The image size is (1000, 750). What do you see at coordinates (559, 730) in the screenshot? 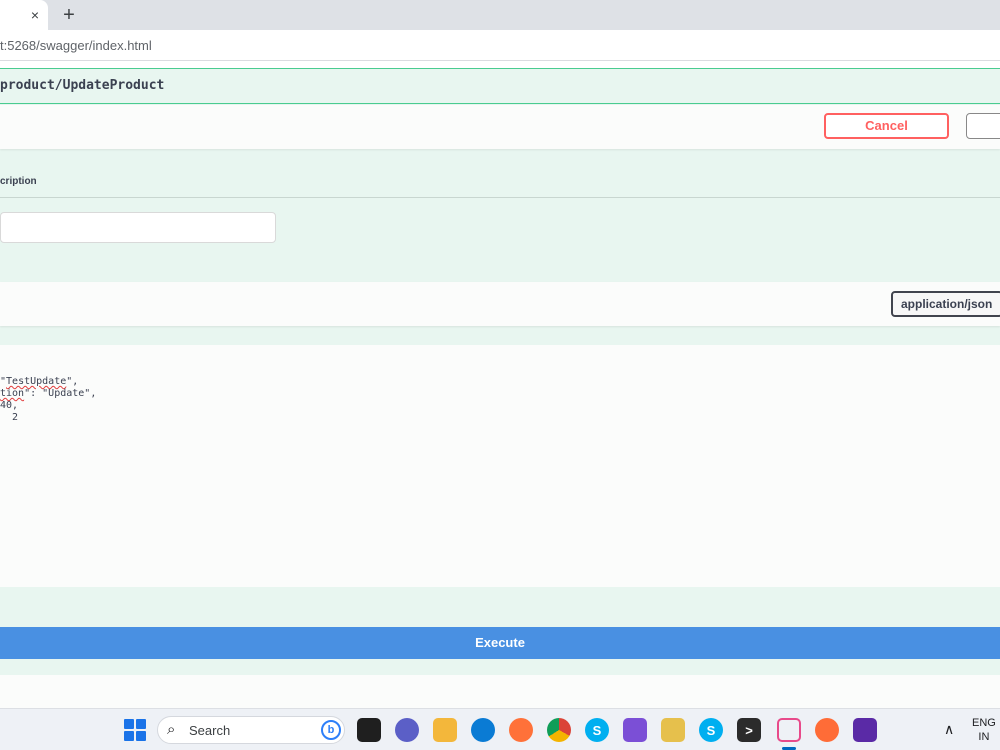
I see `chrome-icon` at bounding box center [559, 730].